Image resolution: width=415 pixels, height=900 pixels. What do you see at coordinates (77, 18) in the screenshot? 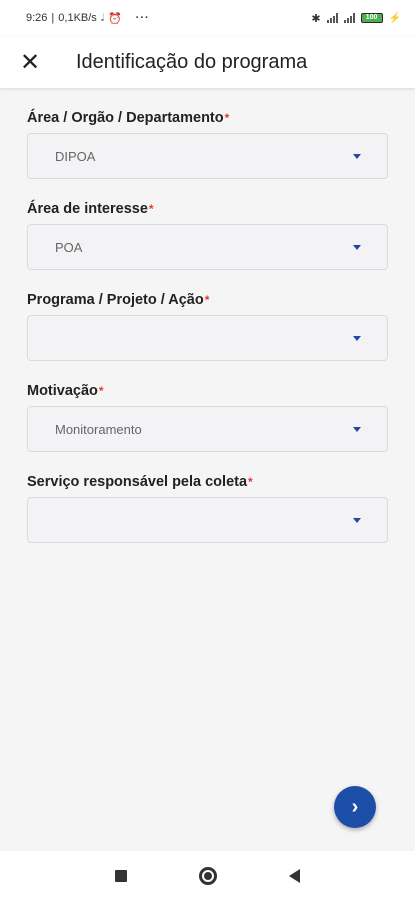
I see `network-speed: 0,1KB/s` at bounding box center [77, 18].